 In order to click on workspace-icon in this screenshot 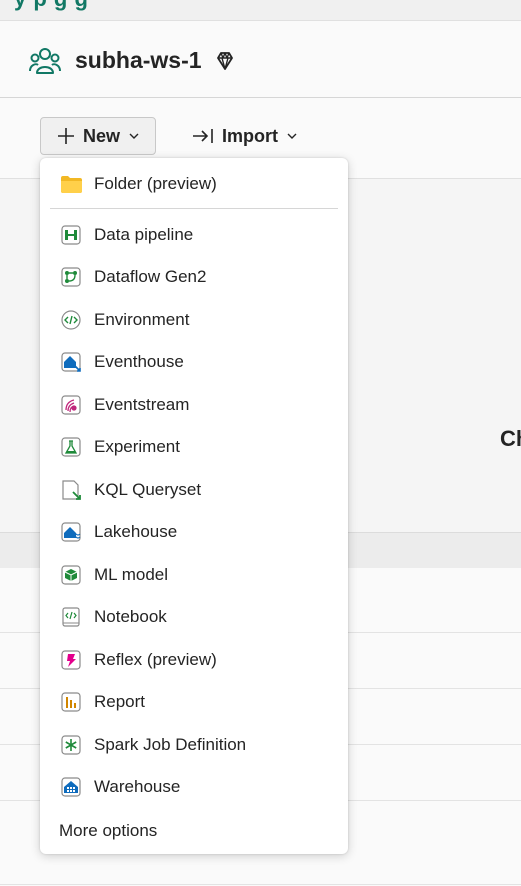, I will do `click(45, 61)`.